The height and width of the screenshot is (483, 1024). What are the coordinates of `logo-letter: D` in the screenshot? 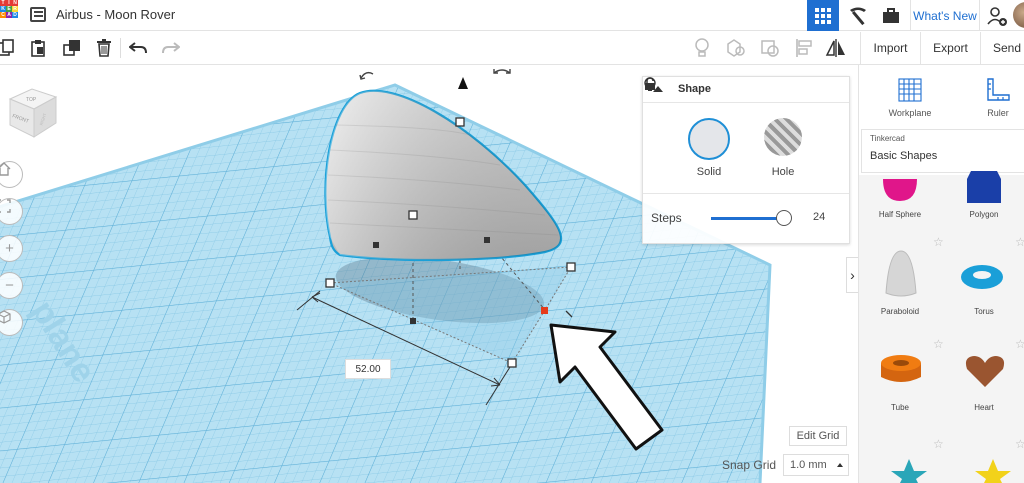 It's located at (15, 15).